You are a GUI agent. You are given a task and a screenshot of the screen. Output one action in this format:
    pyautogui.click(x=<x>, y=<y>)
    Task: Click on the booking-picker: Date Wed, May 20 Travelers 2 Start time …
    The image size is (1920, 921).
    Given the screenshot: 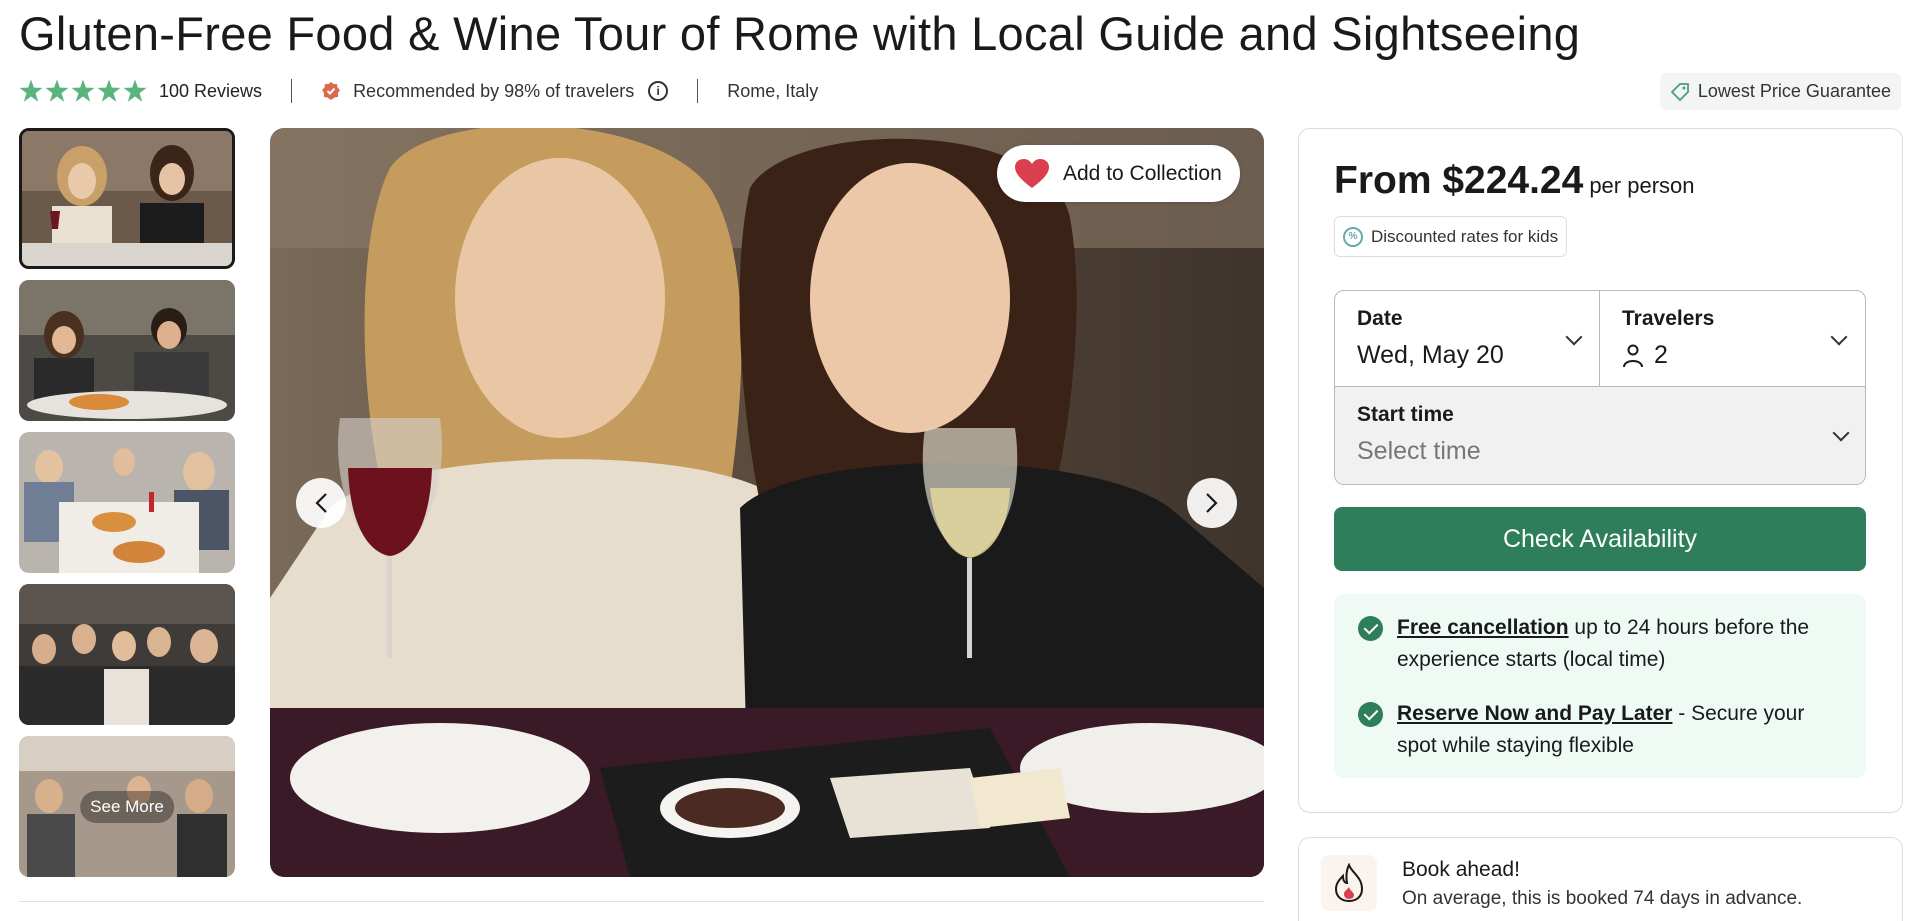 What is the action you would take?
    pyautogui.click(x=1600, y=387)
    